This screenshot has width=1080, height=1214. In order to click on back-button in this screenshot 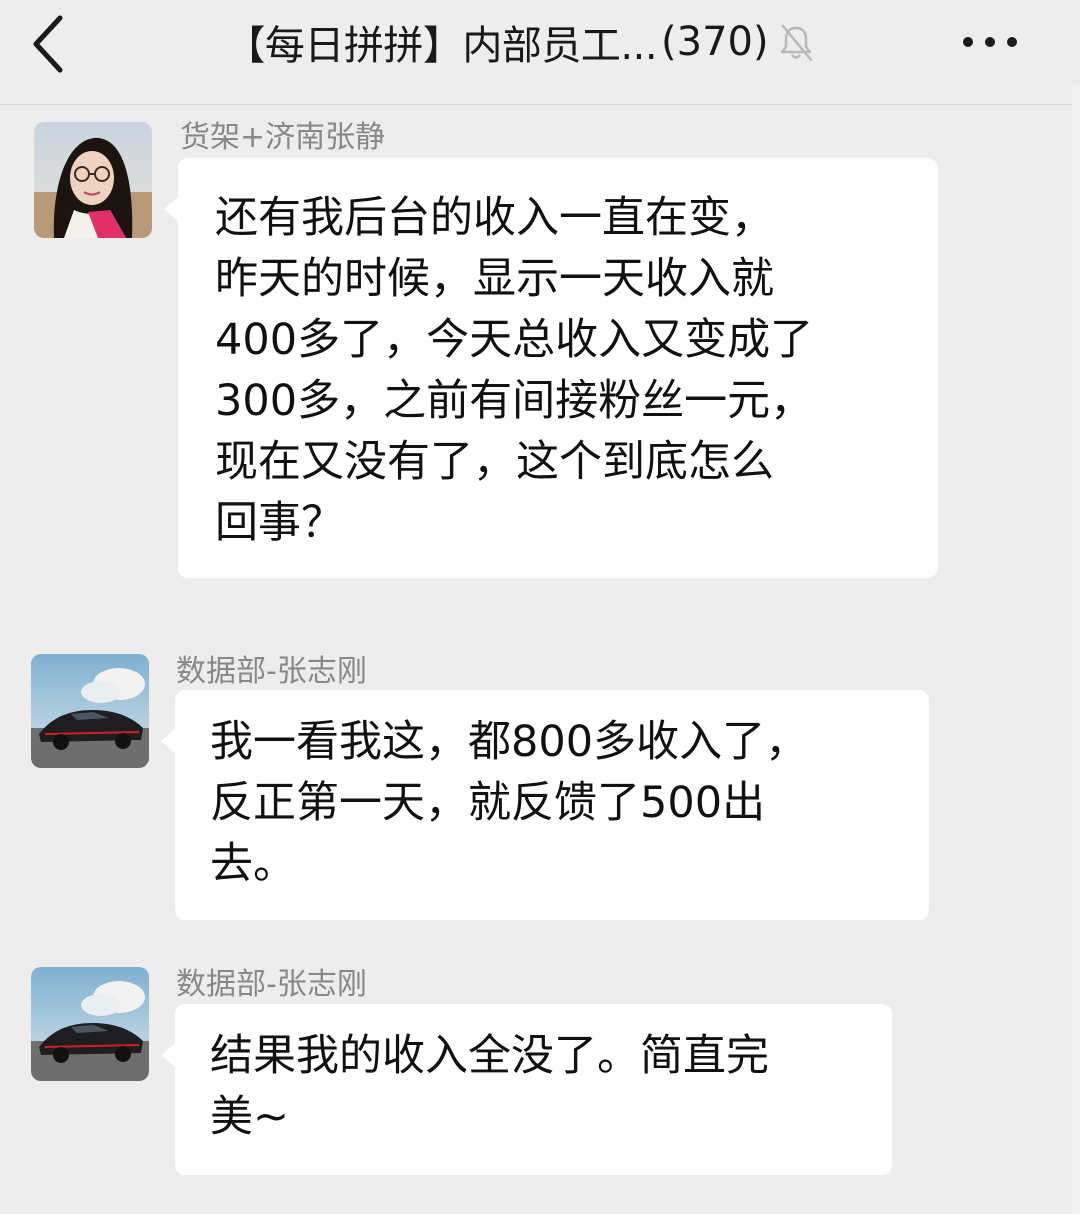, I will do `click(50, 42)`.